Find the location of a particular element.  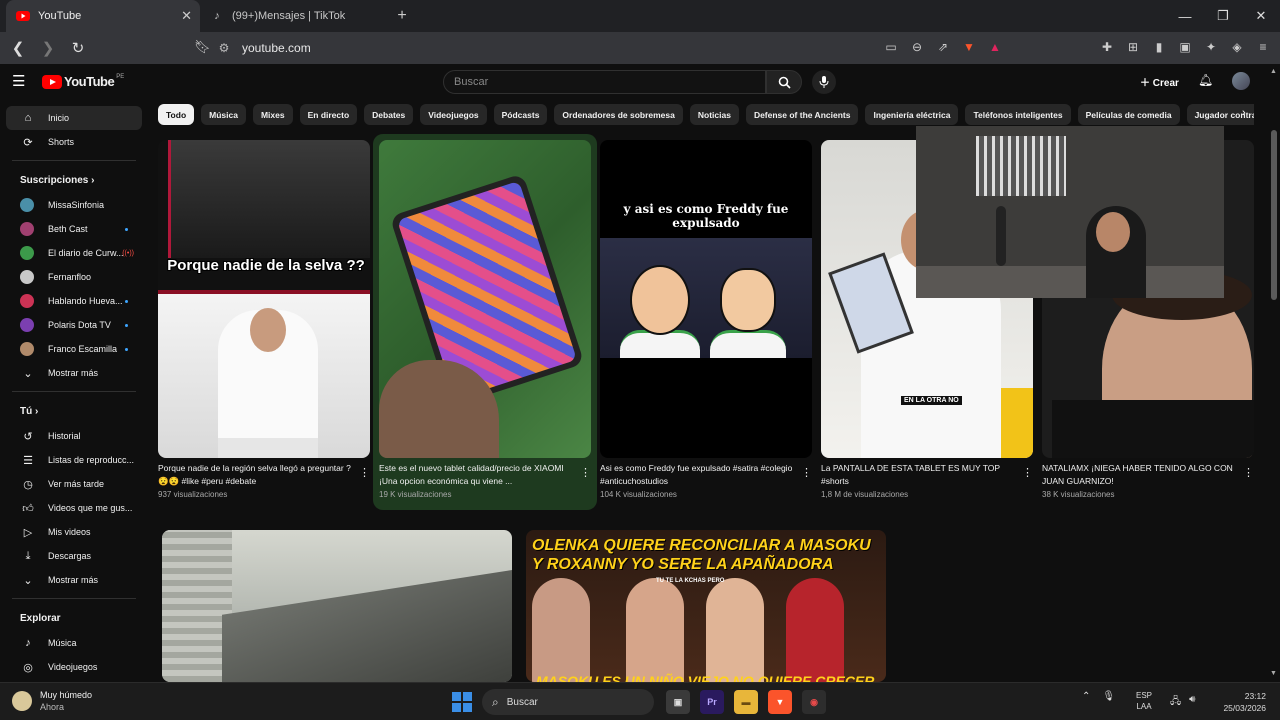

share-icon: ⇗ is located at coordinates (943, 47).